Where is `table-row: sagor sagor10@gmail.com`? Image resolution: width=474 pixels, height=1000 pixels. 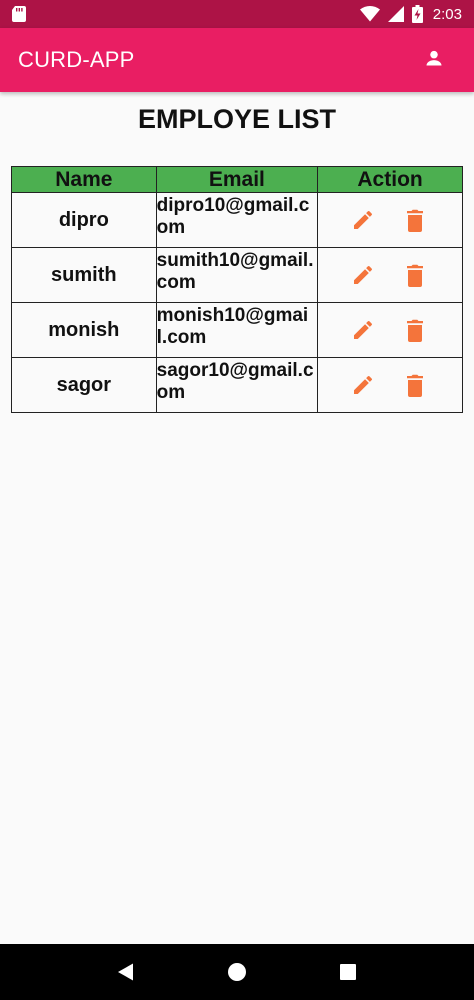
table-row: sagor sagor10@gmail.com is located at coordinates (237, 385).